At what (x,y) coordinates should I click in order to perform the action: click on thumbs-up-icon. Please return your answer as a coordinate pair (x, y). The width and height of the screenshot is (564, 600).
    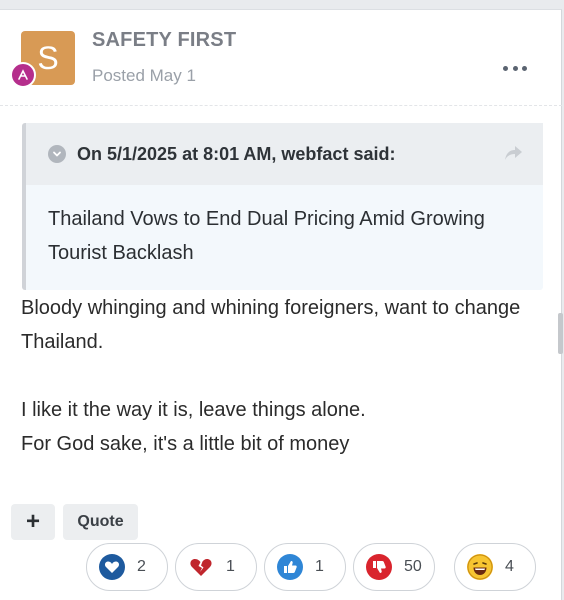
    Looking at the image, I should click on (290, 567).